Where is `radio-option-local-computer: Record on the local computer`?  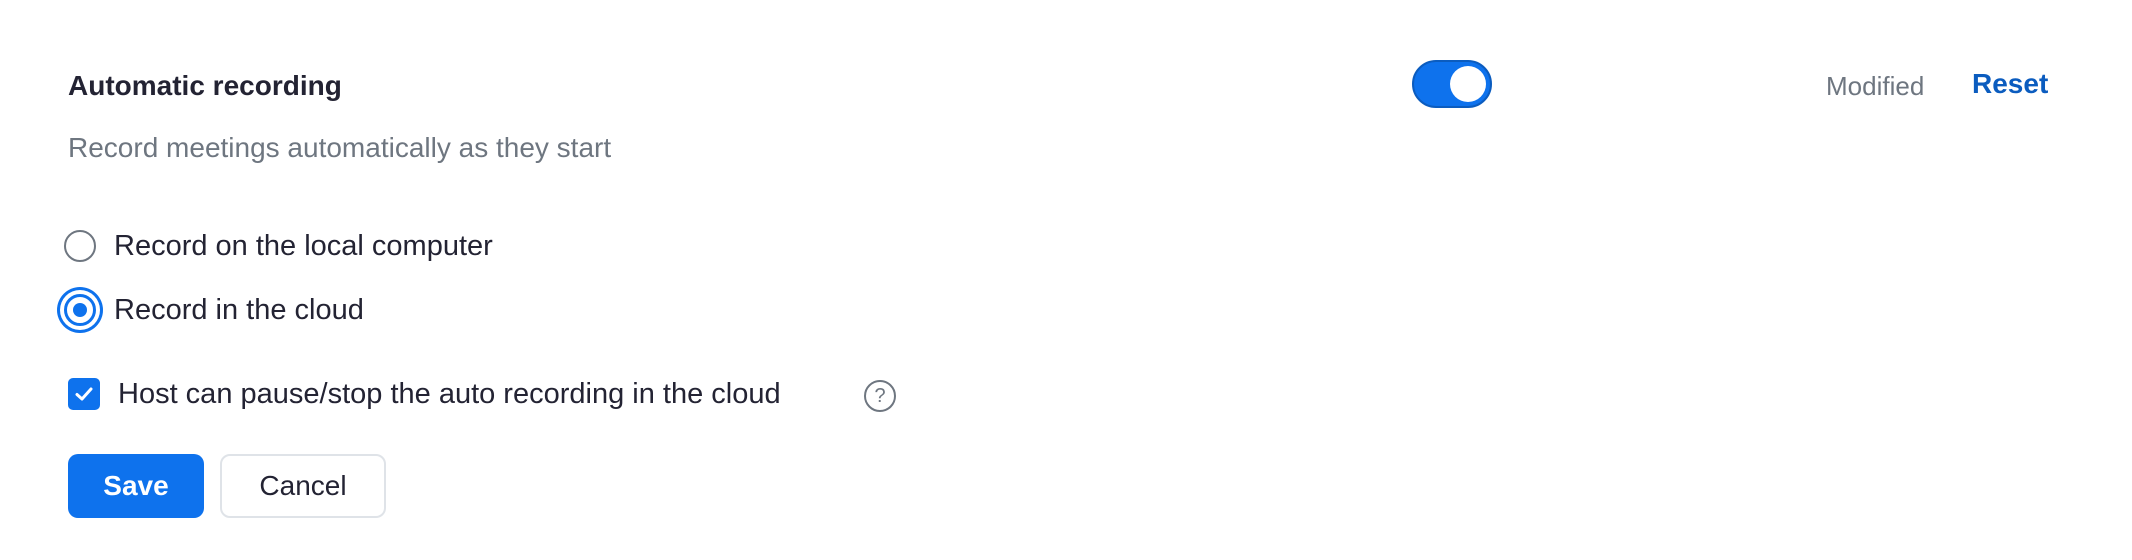 radio-option-local-computer: Record on the local computer is located at coordinates (278, 246).